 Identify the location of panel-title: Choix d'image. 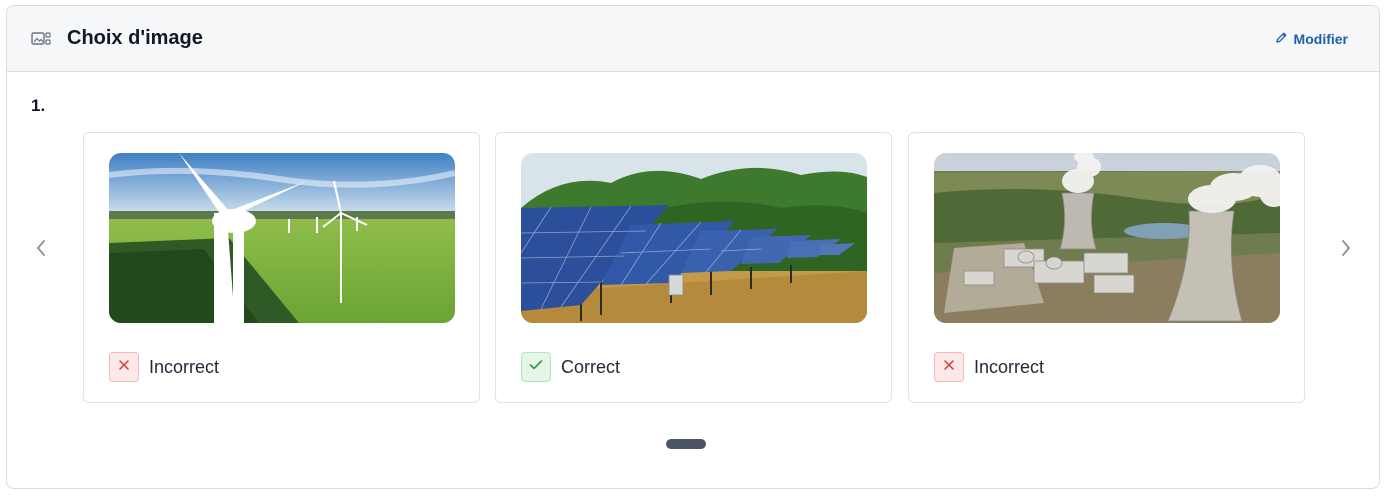
(135, 38).